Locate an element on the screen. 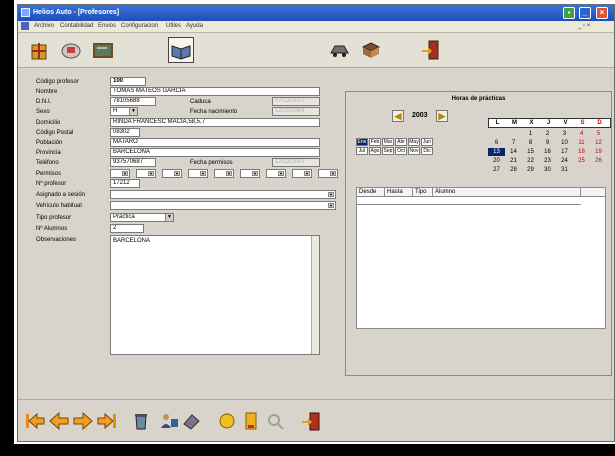 The height and width of the screenshot is (456, 615). calendar-day: 26 is located at coordinates (598, 161).